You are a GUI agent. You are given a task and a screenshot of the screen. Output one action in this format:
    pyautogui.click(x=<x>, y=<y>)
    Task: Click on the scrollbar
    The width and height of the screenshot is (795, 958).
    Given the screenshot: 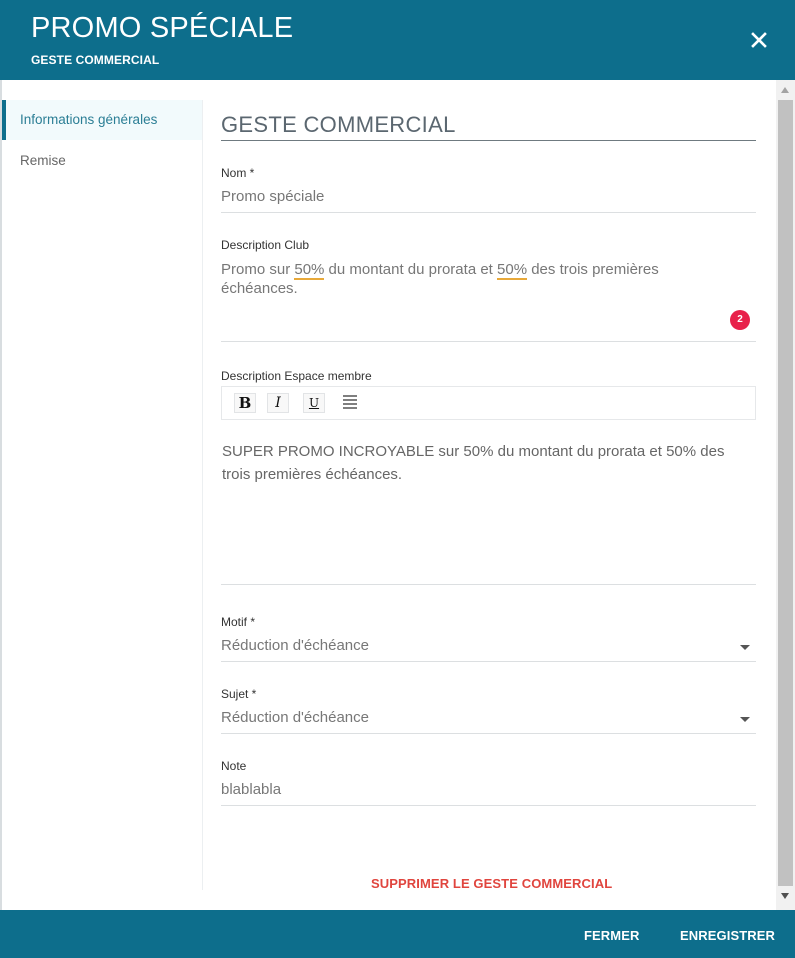 What is the action you would take?
    pyautogui.click(x=785, y=495)
    